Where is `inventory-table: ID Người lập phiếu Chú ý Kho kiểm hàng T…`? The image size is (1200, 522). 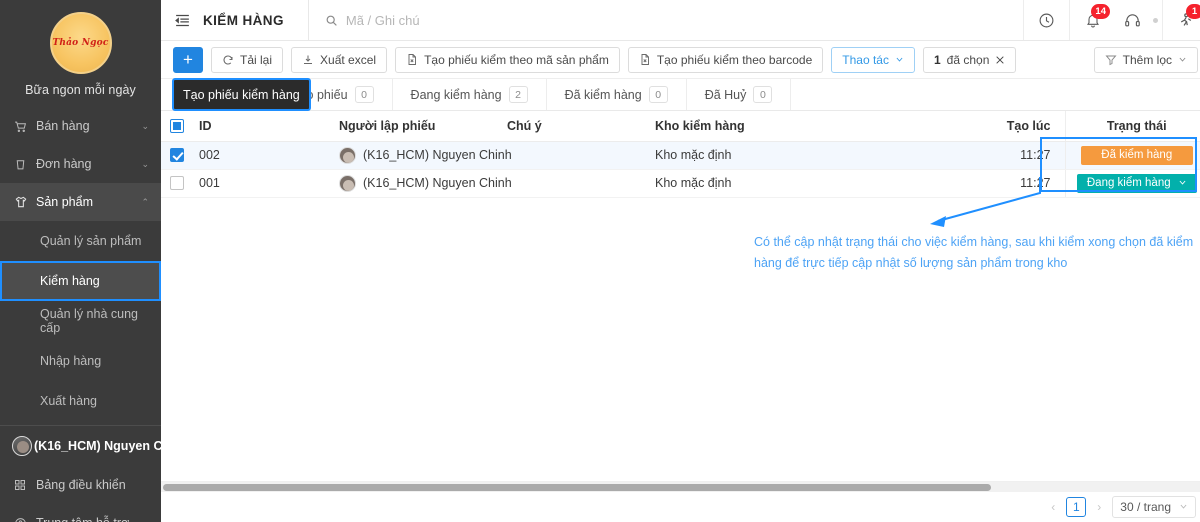 inventory-table: ID Người lập phiếu Chú ý Kho kiểm hàng T… is located at coordinates (680, 154).